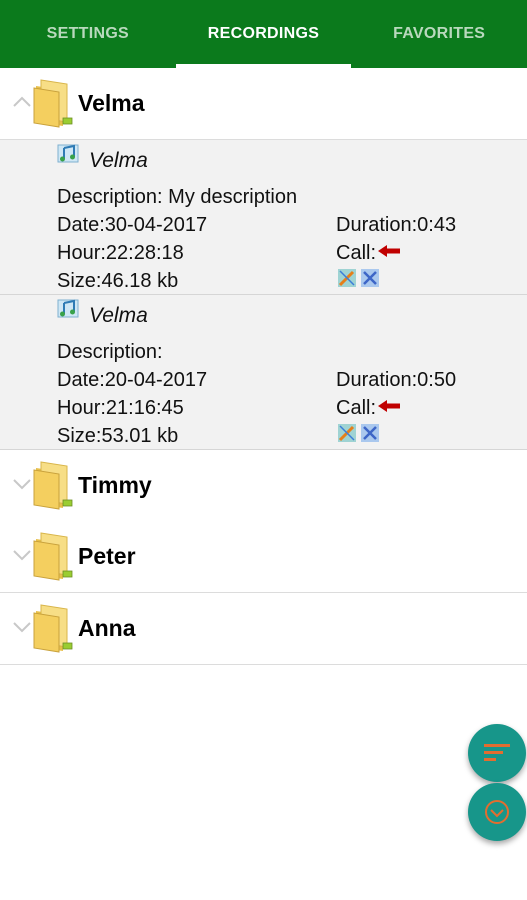  What do you see at coordinates (22, 102) in the screenshot?
I see `chevron-up-icon` at bounding box center [22, 102].